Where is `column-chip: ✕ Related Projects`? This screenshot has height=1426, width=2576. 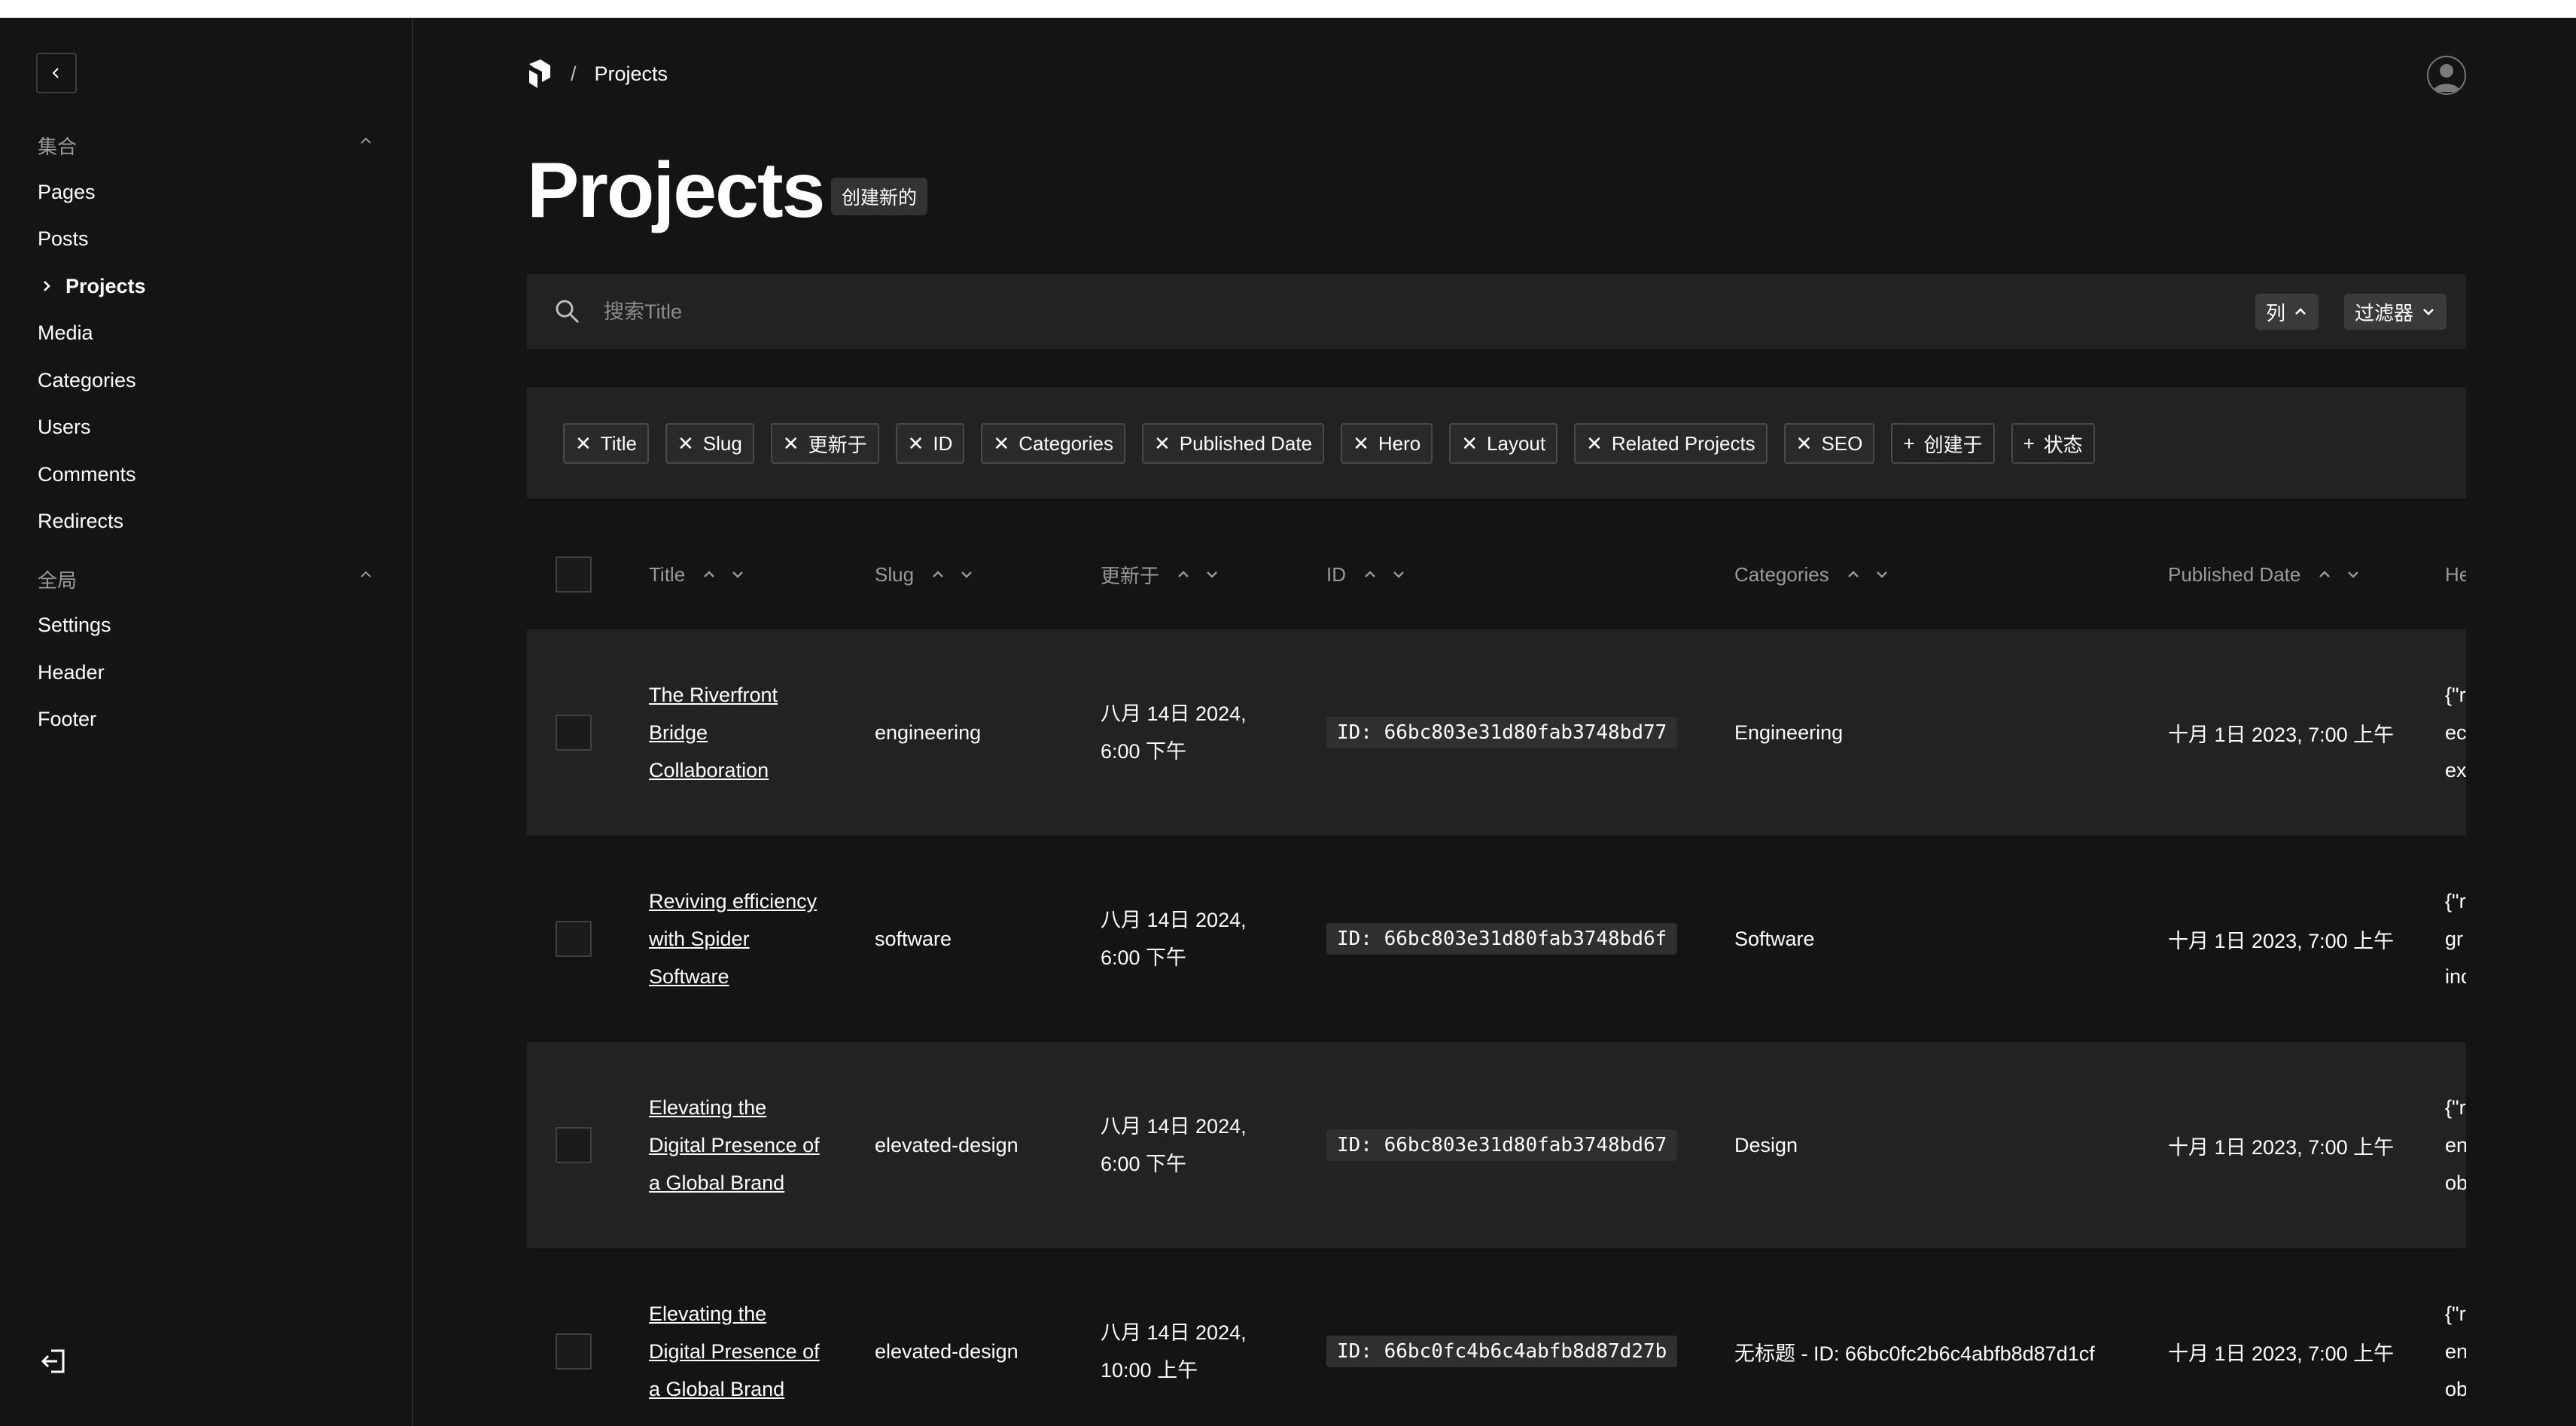 column-chip: ✕ Related Projects is located at coordinates (1671, 443).